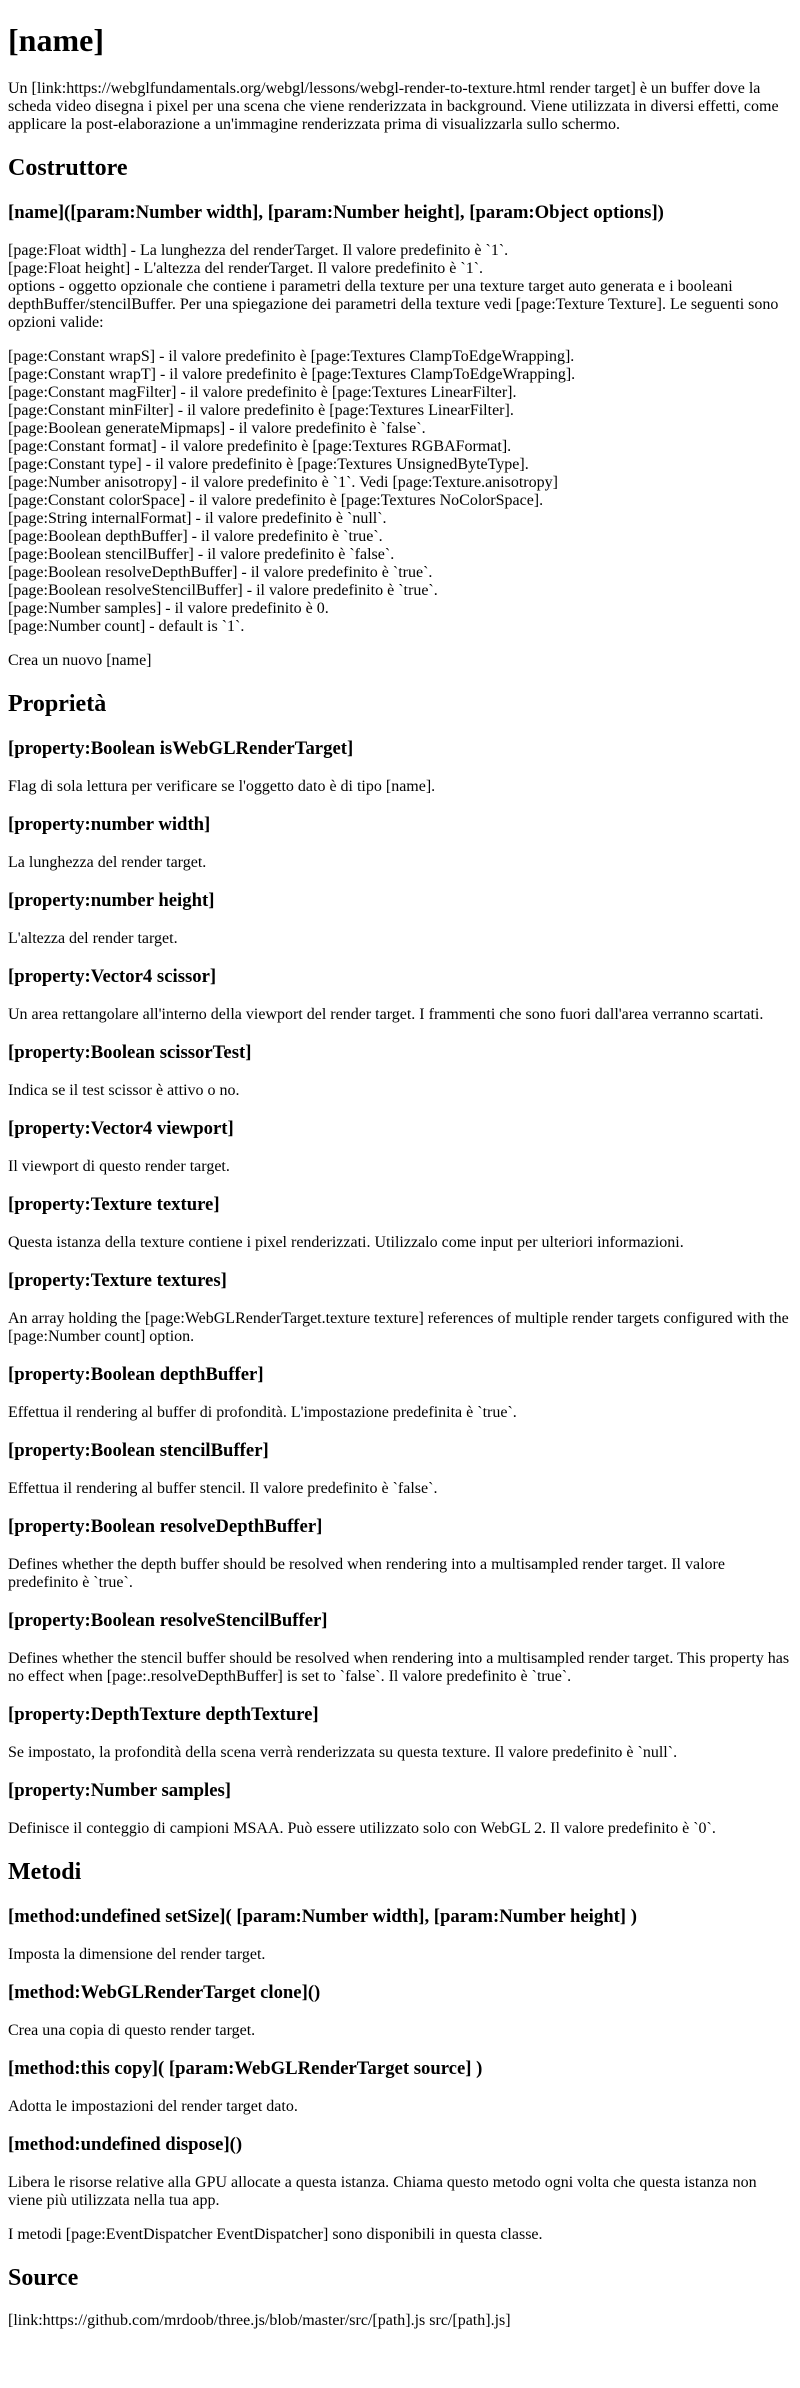  What do you see at coordinates (80, 660) in the screenshot?
I see `constructor-footer: Crea un nuovo [name]` at bounding box center [80, 660].